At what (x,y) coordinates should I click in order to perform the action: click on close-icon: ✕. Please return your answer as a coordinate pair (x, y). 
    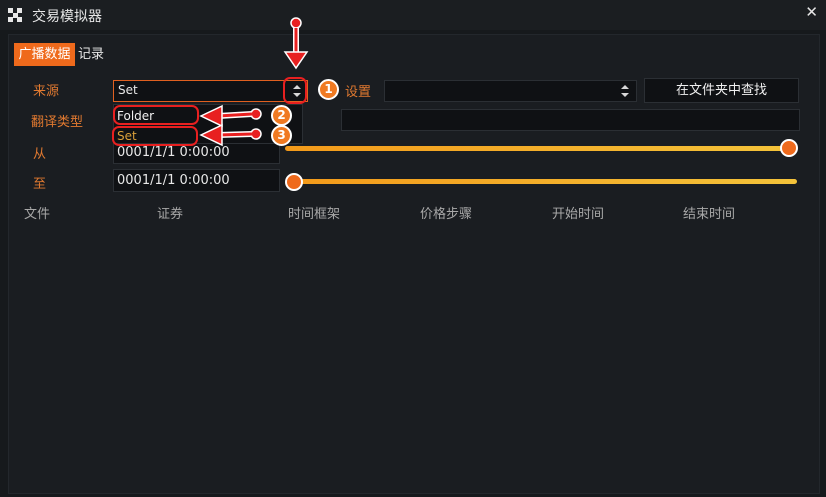
    Looking at the image, I should click on (811, 12).